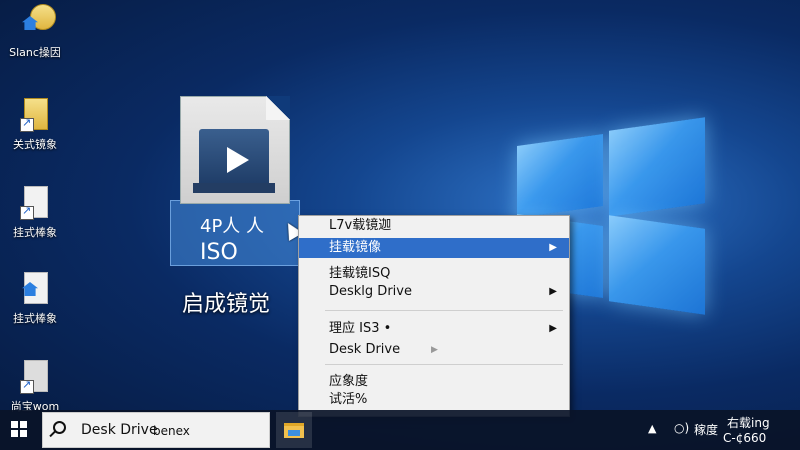 This screenshot has width=800, height=450. I want to click on desktop-icon-5: 尚宝​wom, so click(35, 386).